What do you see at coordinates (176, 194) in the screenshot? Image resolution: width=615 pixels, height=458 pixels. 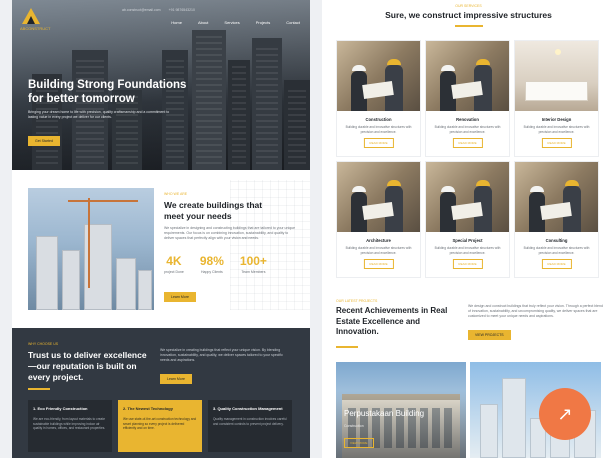 I see `about-kicker: WHO WE ARE` at bounding box center [176, 194].